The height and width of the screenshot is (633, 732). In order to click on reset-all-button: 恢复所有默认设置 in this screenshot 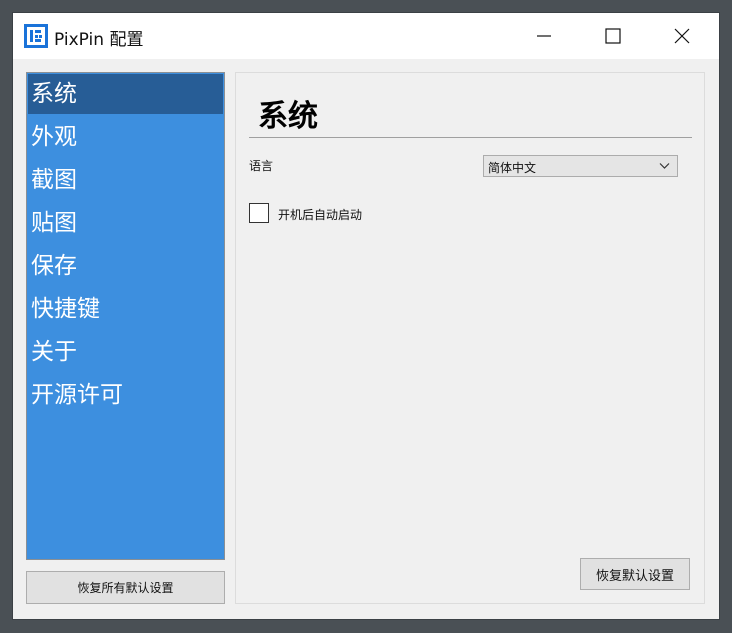, I will do `click(125, 587)`.